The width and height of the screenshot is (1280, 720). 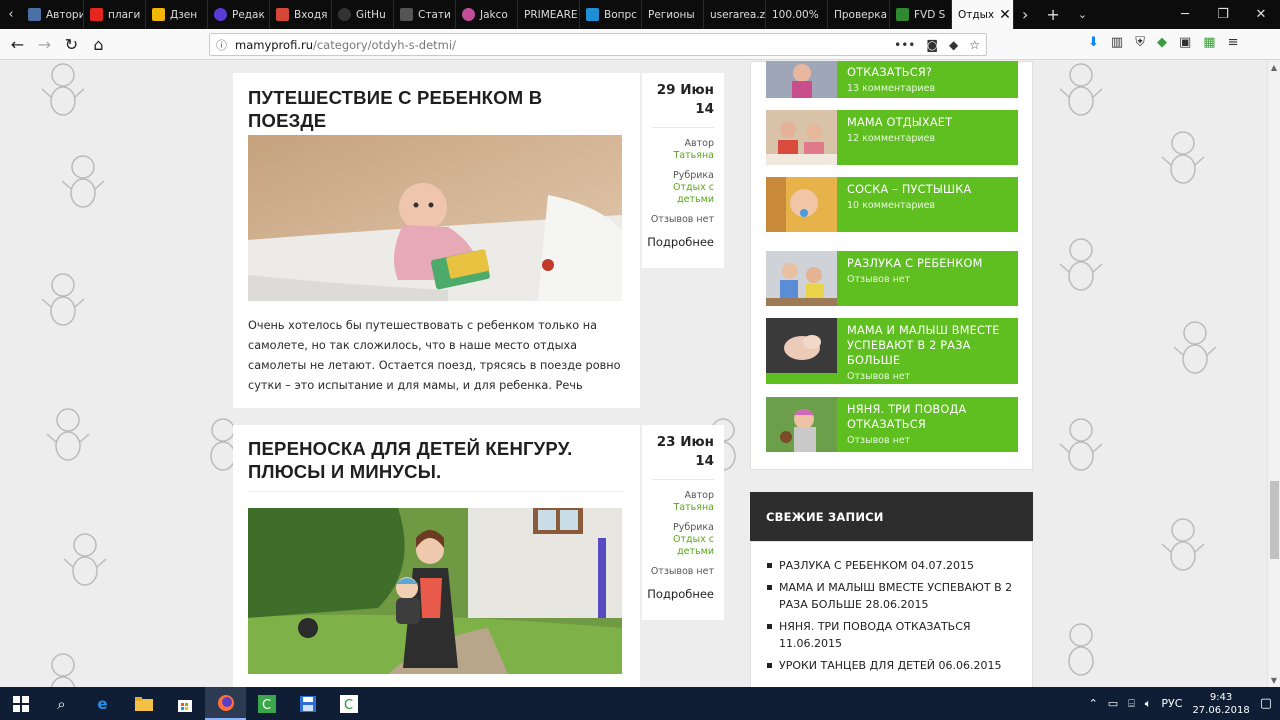 I want to click on minimize-icon: ─, so click(x=1185, y=14).